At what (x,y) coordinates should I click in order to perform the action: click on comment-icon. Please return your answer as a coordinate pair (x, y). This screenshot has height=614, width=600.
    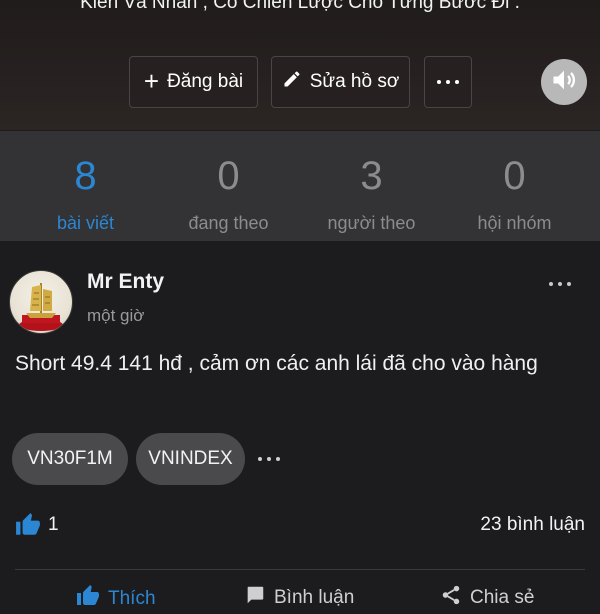
    Looking at the image, I should click on (255, 598).